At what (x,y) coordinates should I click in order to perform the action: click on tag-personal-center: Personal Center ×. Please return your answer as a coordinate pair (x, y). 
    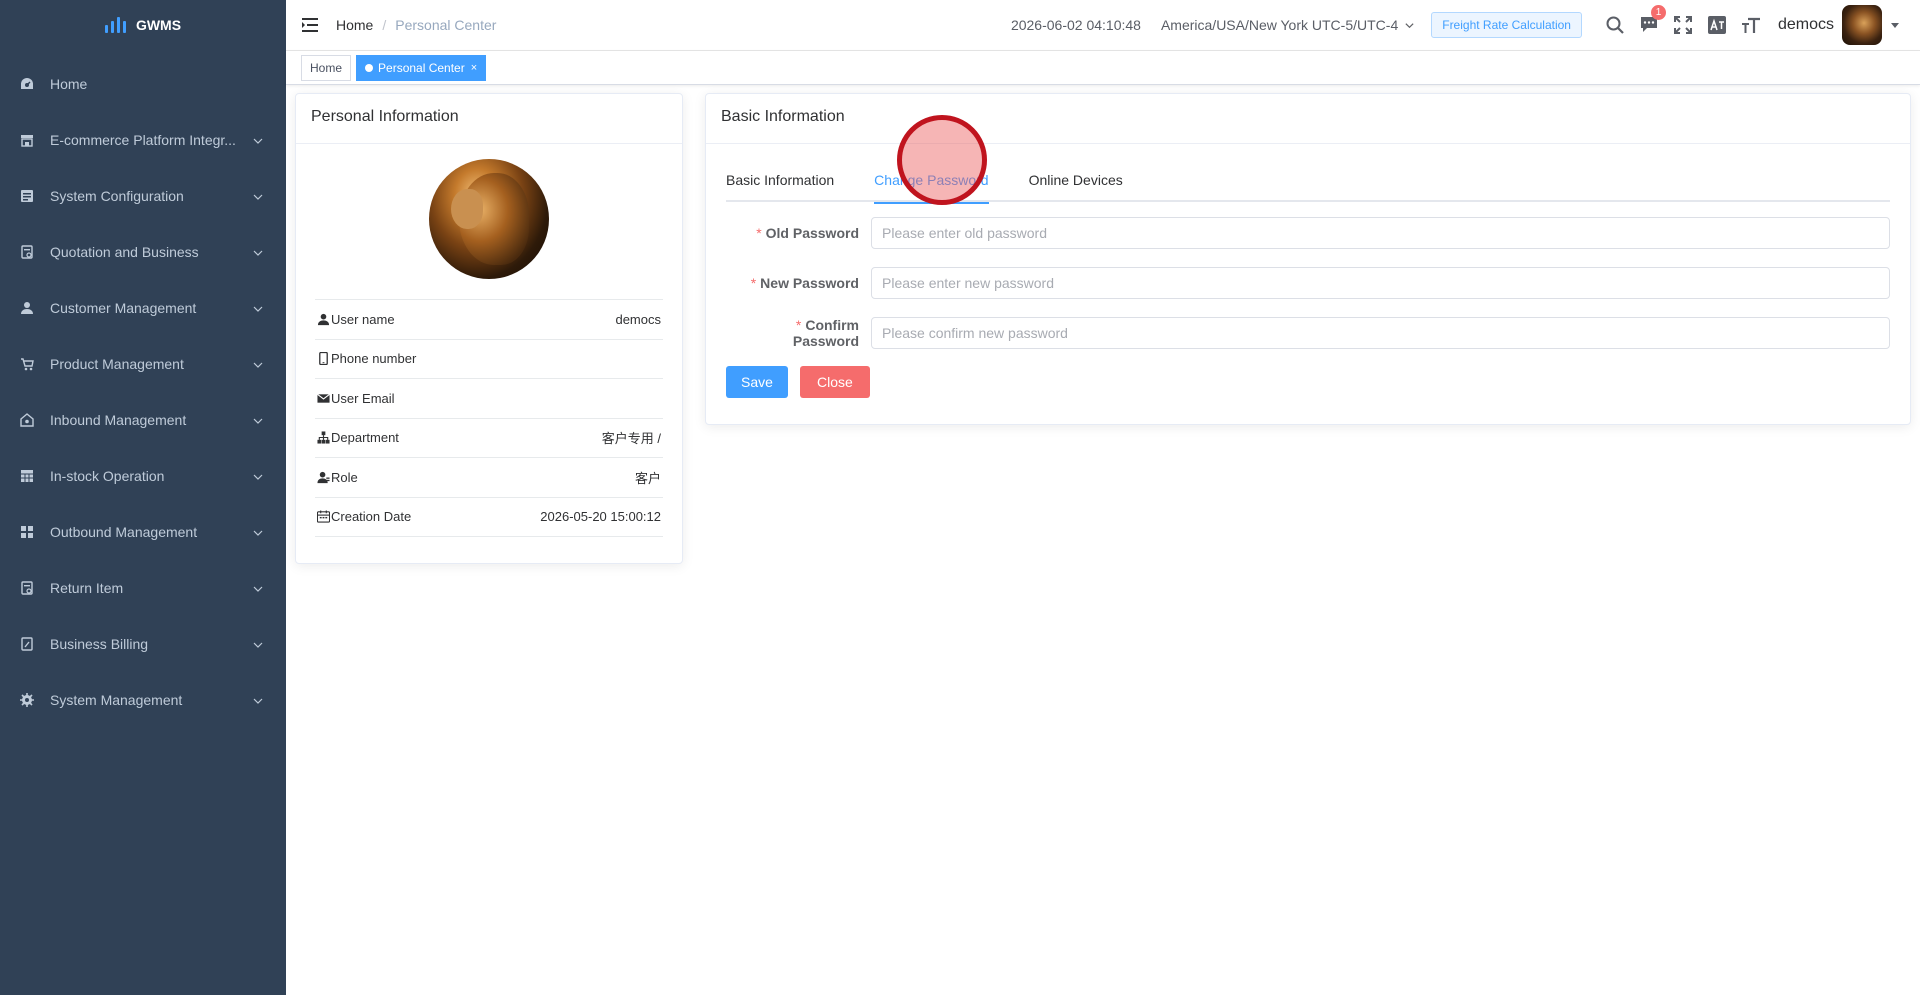
    Looking at the image, I should click on (421, 67).